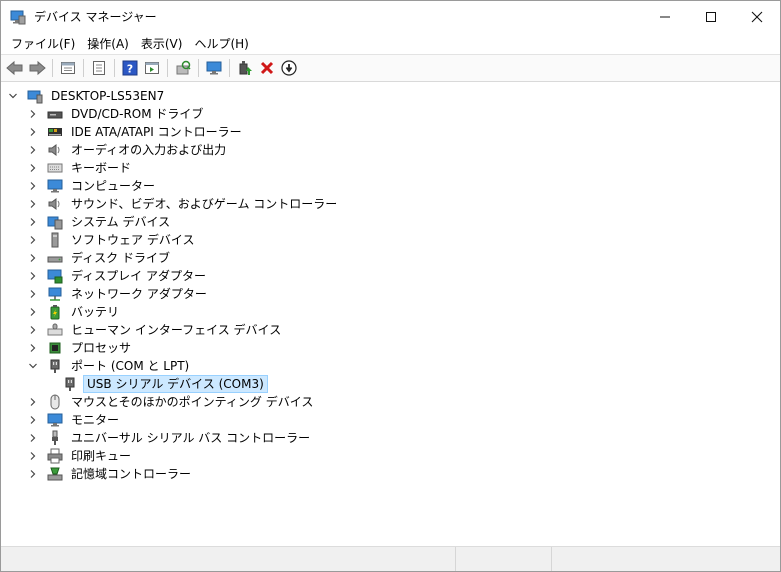 This screenshot has height=572, width=781. Describe the element at coordinates (131, 474) in the screenshot. I see `category-label: 記憶域コントローラー` at that location.